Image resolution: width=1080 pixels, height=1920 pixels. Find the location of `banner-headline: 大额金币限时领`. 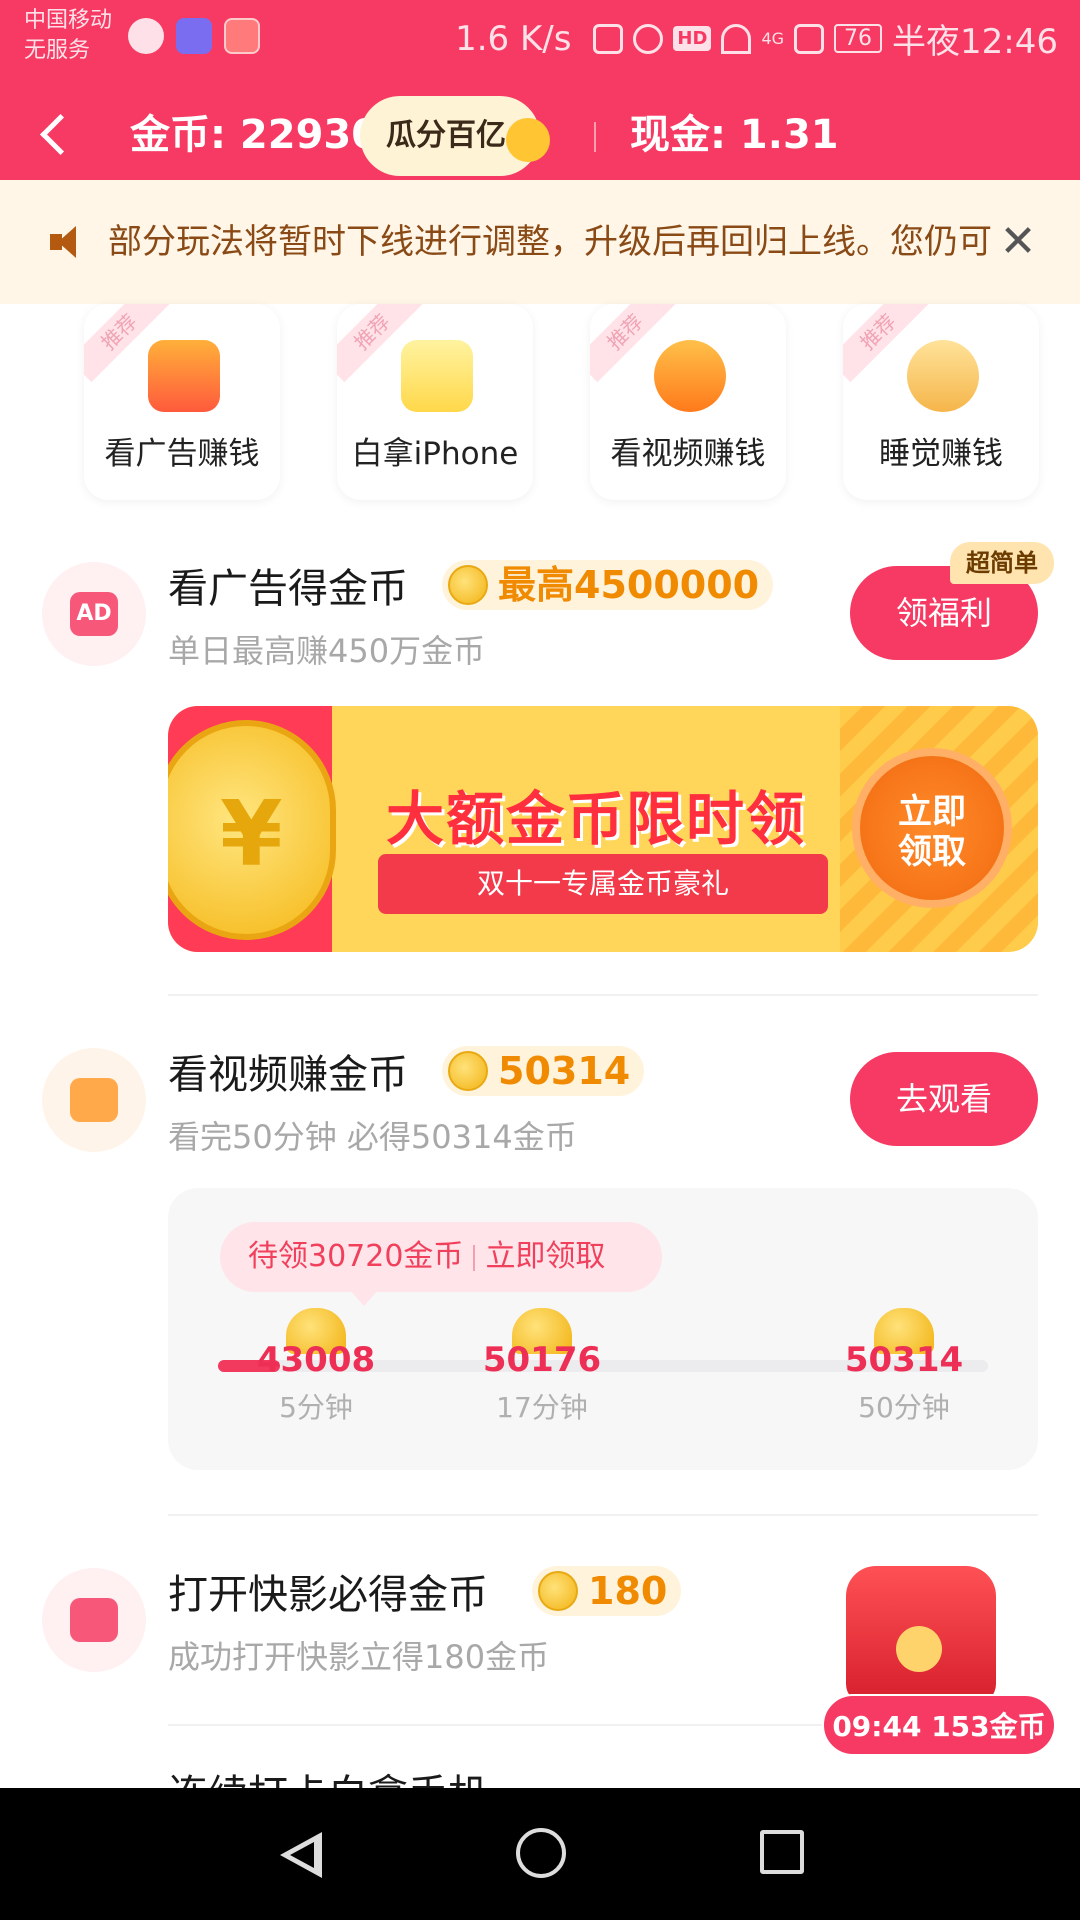

banner-headline: 大额金币限时领 is located at coordinates (596, 819).